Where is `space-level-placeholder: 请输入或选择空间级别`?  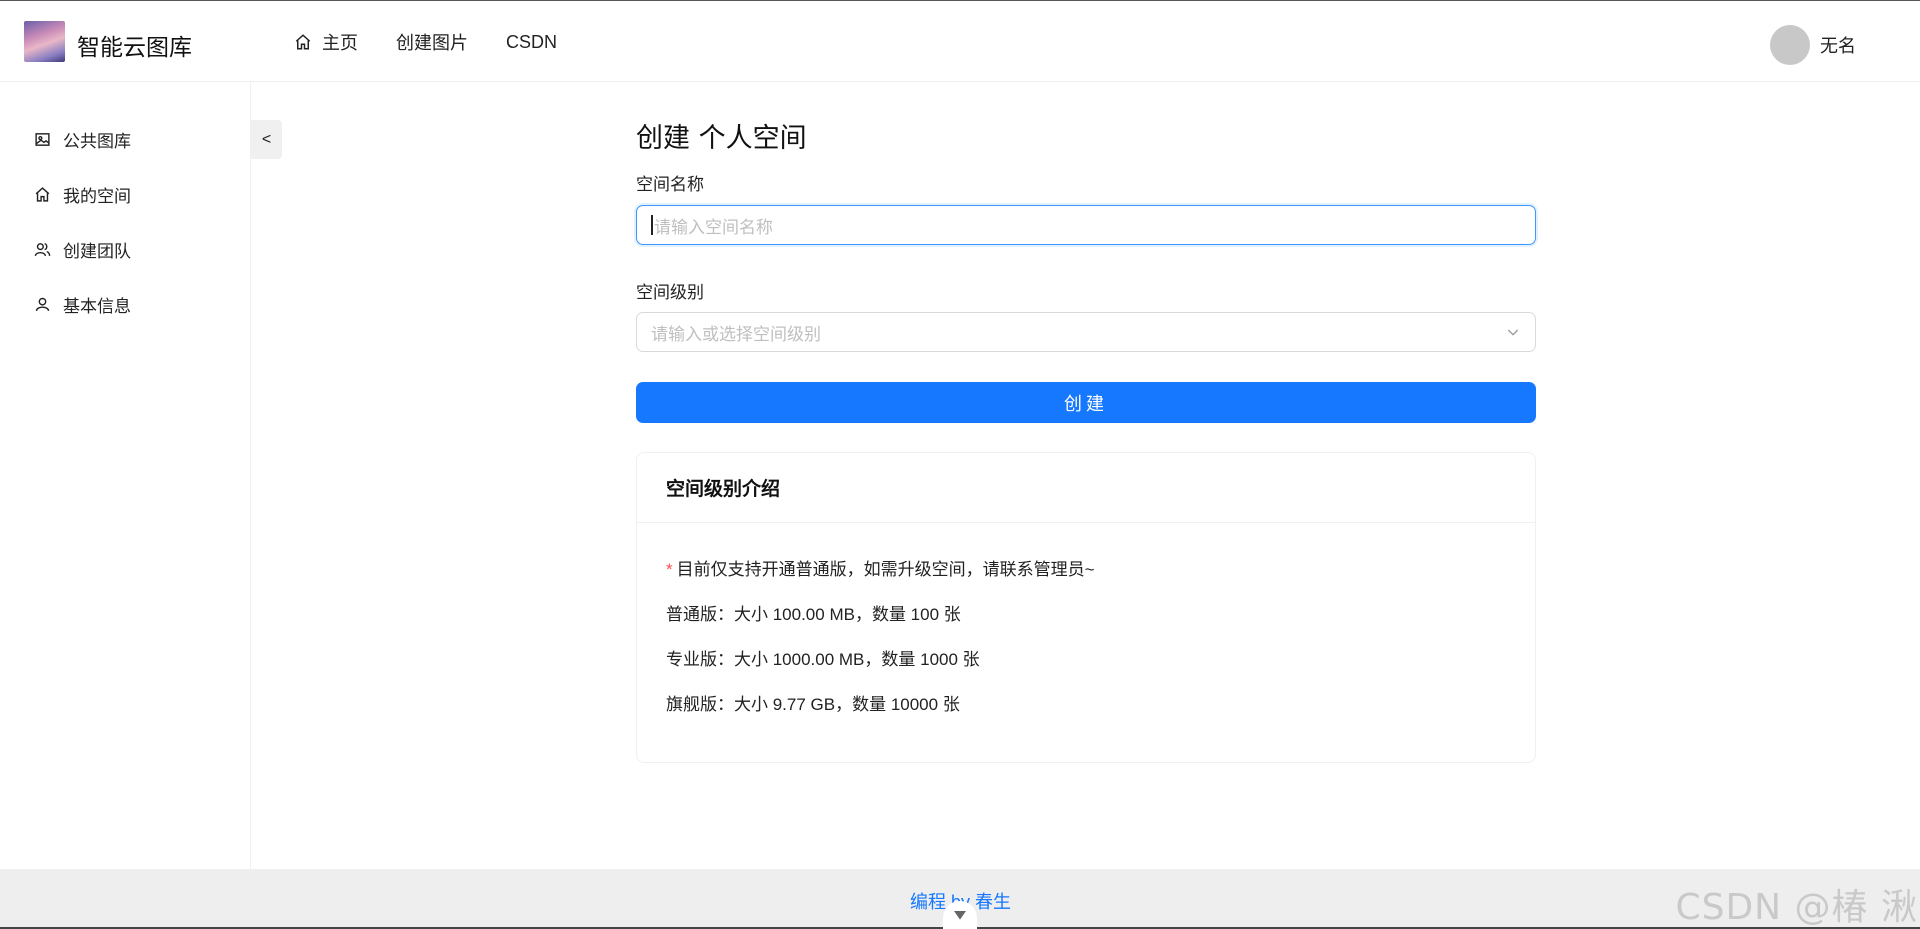 space-level-placeholder: 请输入或选择空间级别 is located at coordinates (736, 334).